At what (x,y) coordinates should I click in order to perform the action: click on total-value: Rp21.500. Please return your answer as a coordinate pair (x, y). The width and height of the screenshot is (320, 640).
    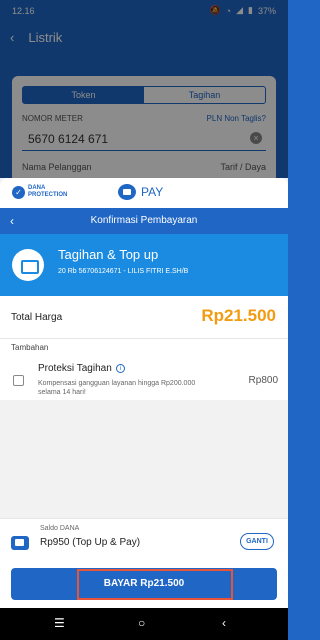
    Looking at the image, I should click on (238, 315).